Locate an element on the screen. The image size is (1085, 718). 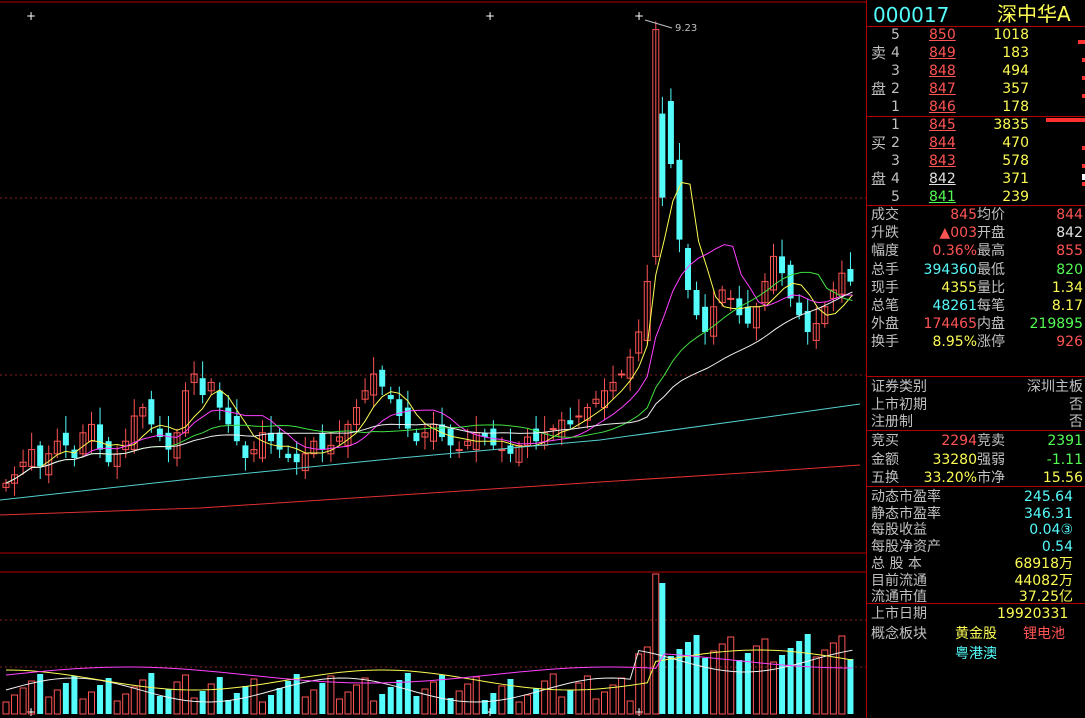
orderbook-price: 844 is located at coordinates (942, 143).